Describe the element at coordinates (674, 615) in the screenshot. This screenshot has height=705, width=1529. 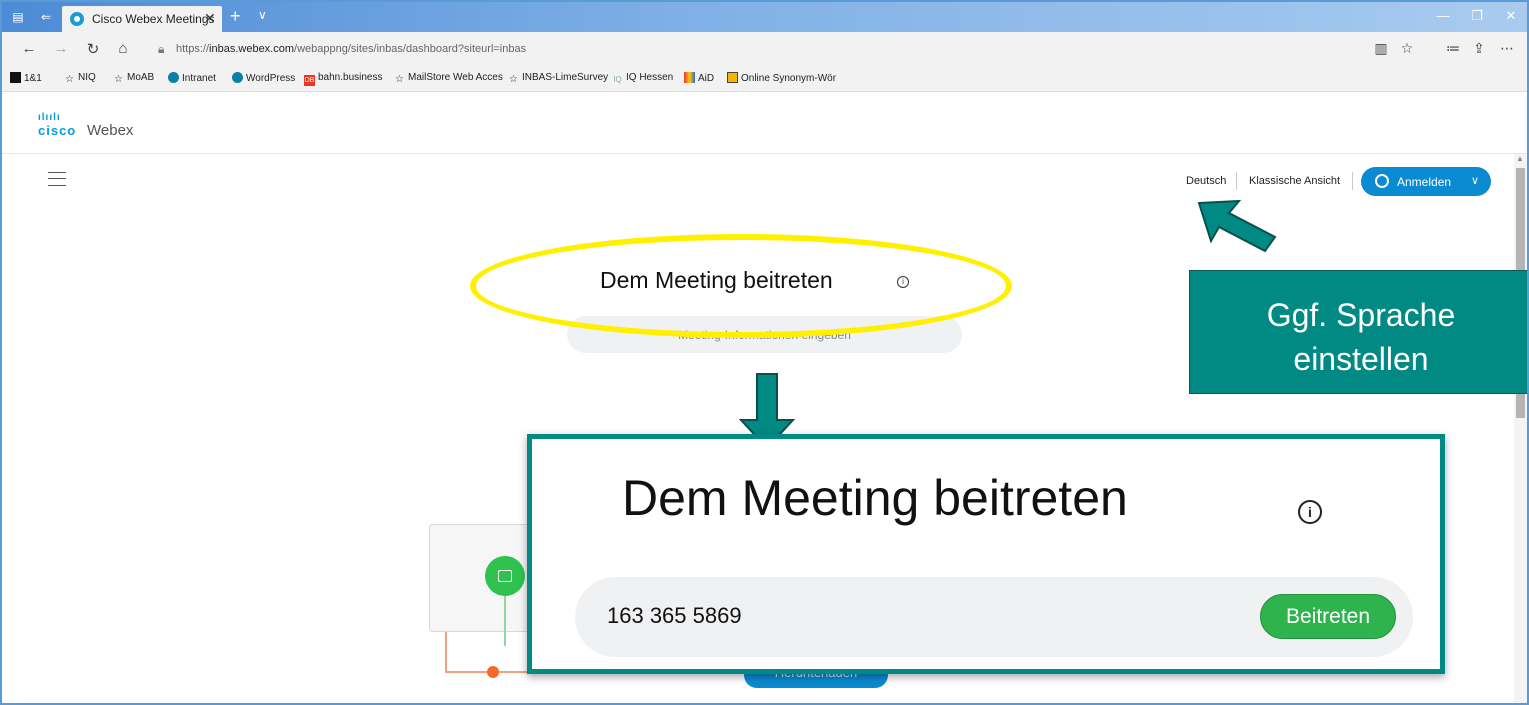
I see `meeting-number-value: 163 365 5869` at that location.